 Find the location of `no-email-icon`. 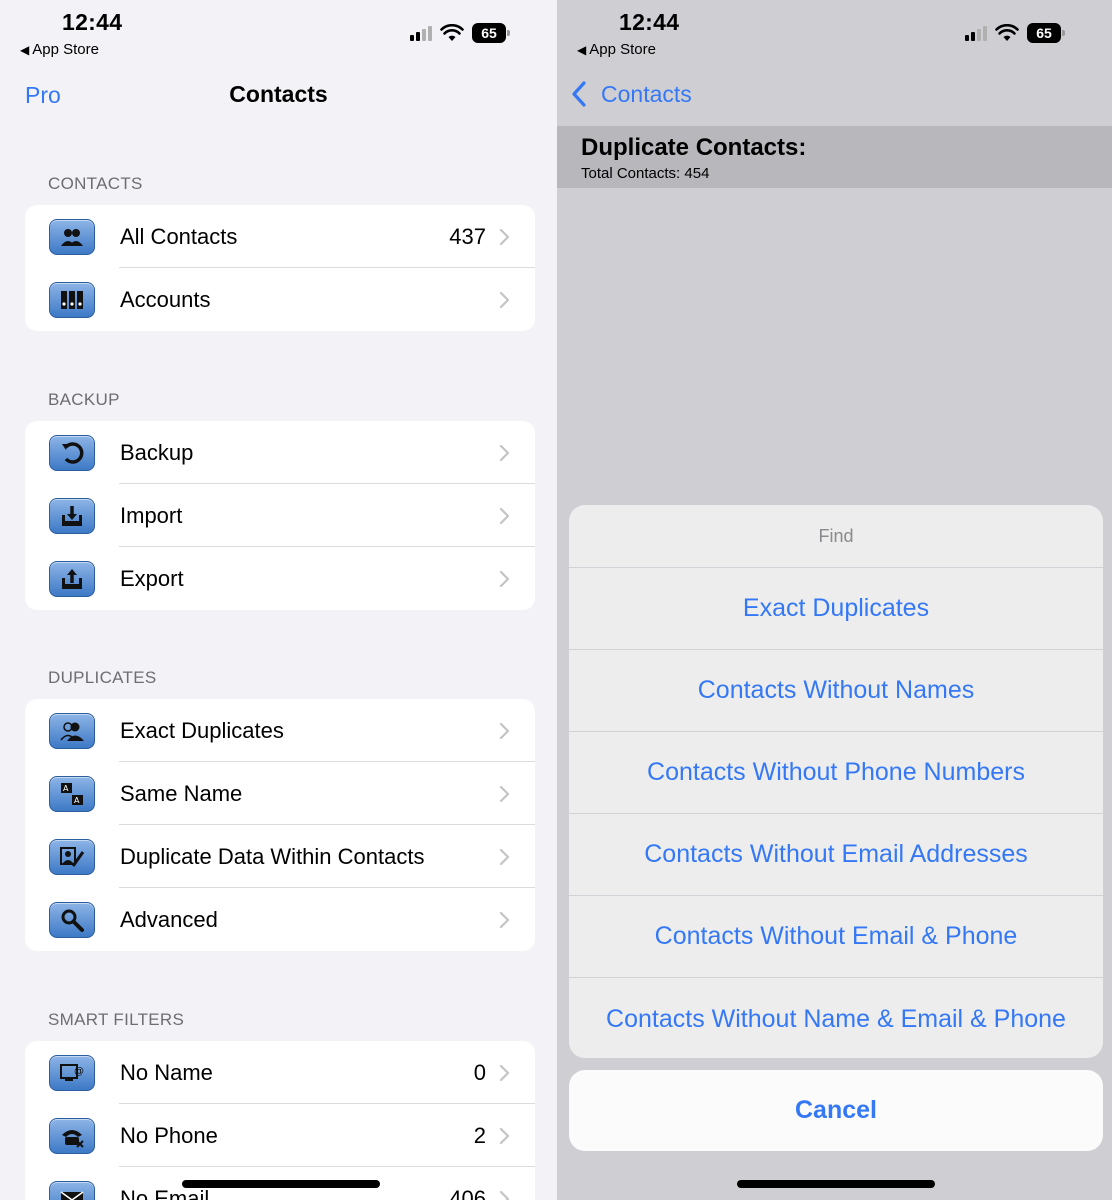

no-email-icon is located at coordinates (72, 1190).